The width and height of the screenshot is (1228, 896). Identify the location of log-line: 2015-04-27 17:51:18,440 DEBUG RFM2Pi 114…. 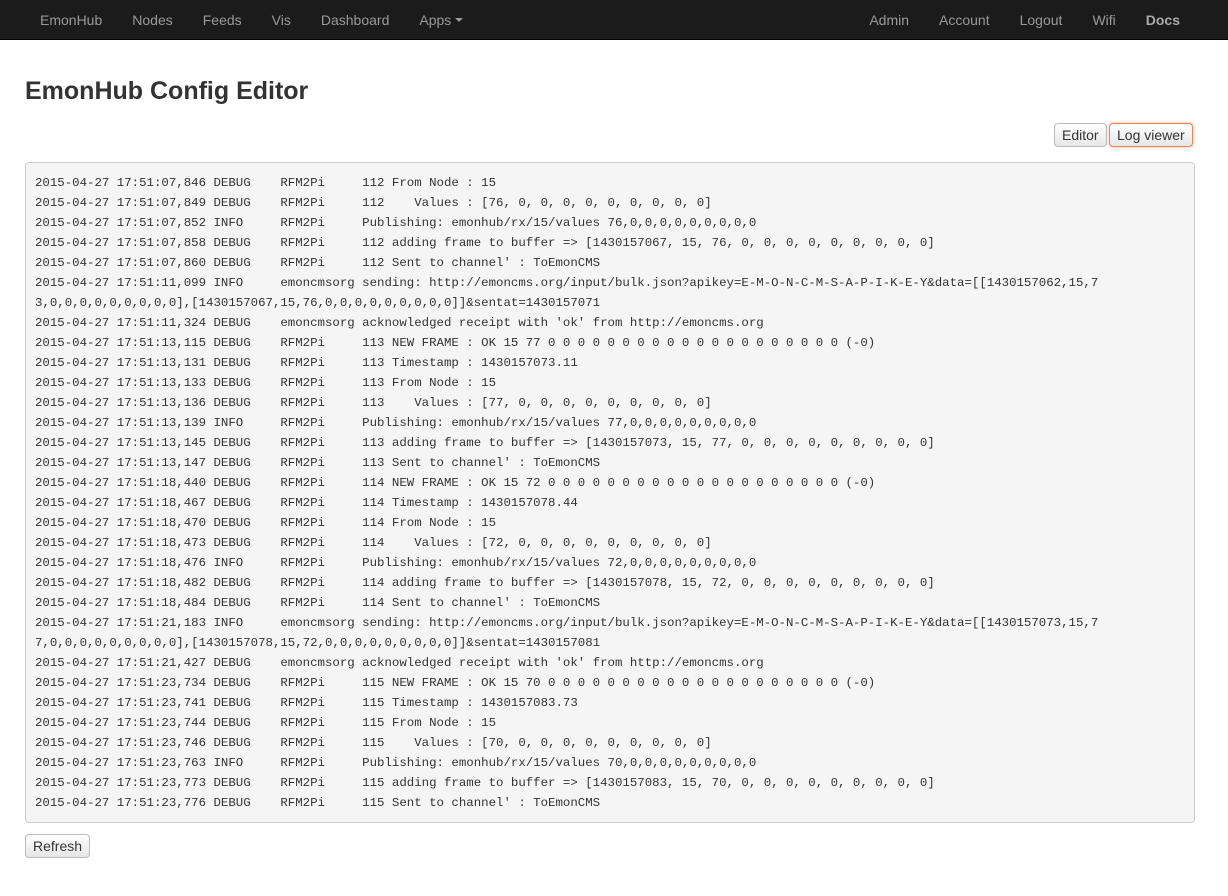
(455, 483).